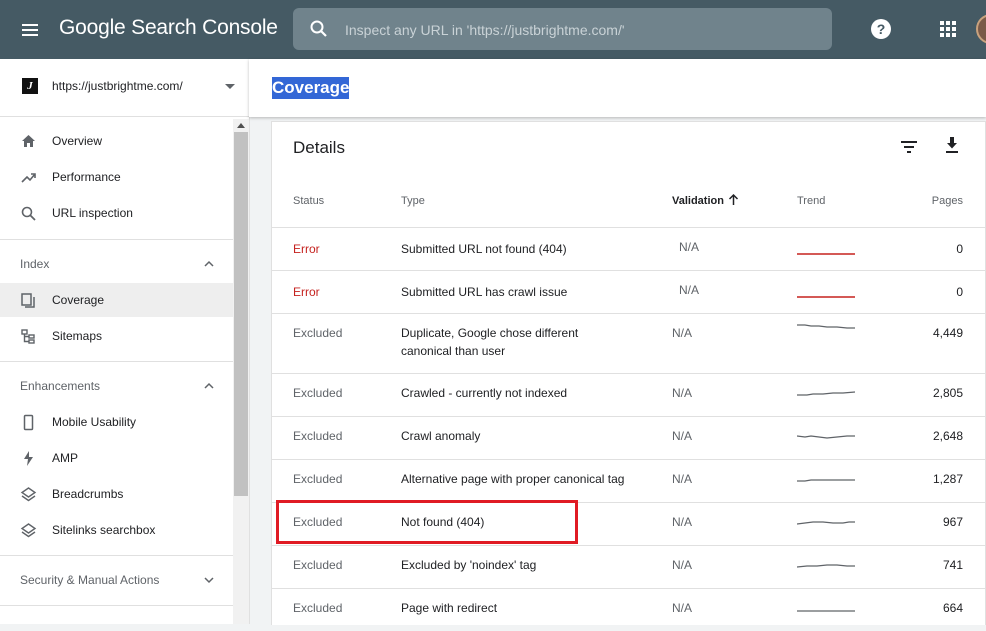 This screenshot has height=631, width=986. I want to click on type-cell: Submitted URL has crawl issue, so click(484, 292).